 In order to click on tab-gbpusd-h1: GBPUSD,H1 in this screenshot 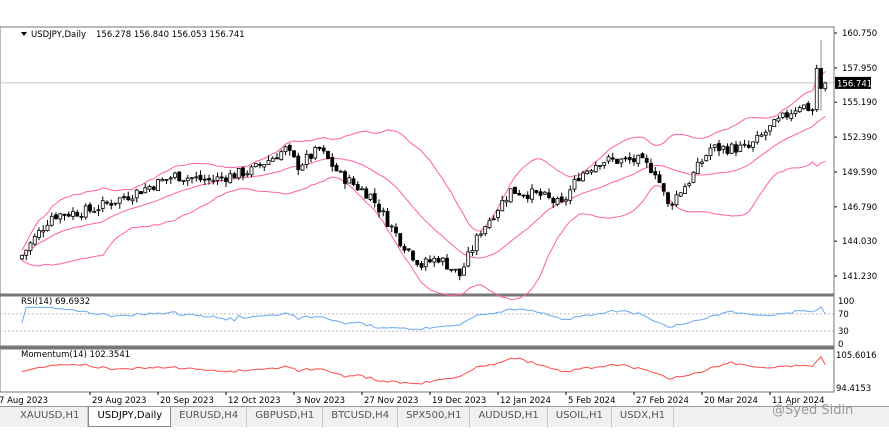, I will do `click(285, 417)`.